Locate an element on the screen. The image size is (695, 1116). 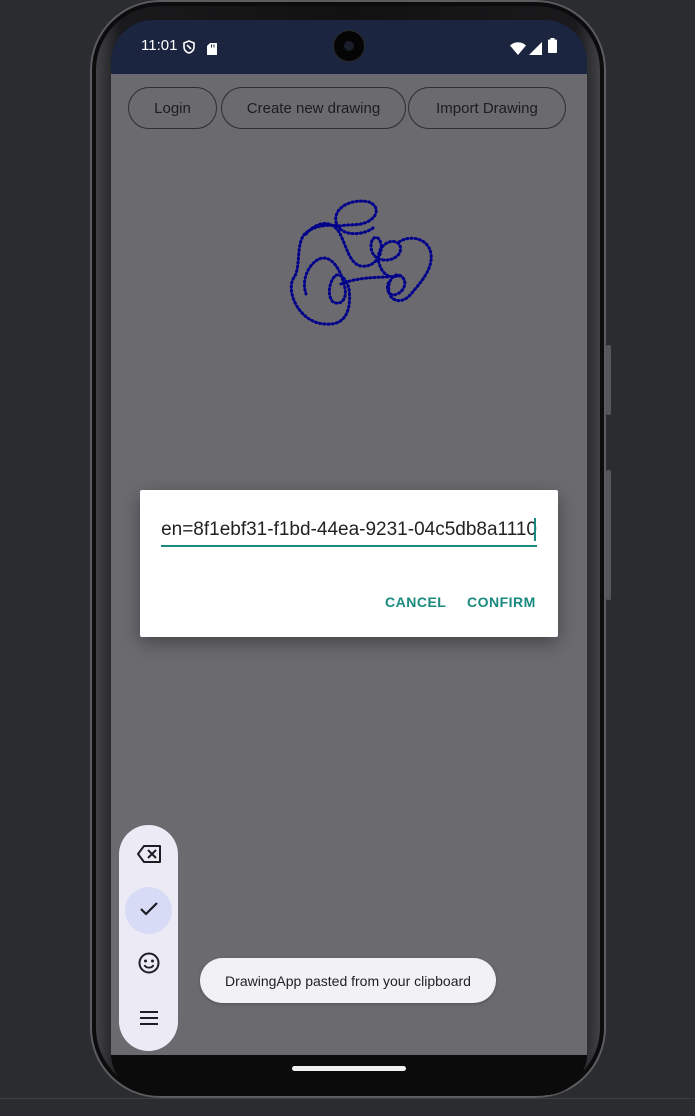
drawing-canvas is located at coordinates (361, 259).